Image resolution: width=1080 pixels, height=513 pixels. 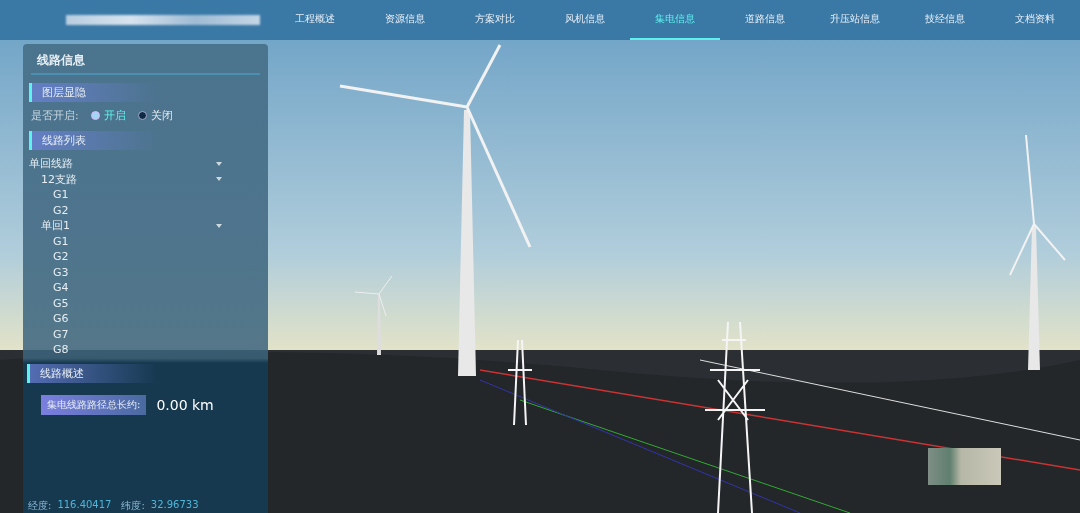 What do you see at coordinates (59, 179) in the screenshot?
I see `tree-item: 12支路` at bounding box center [59, 179].